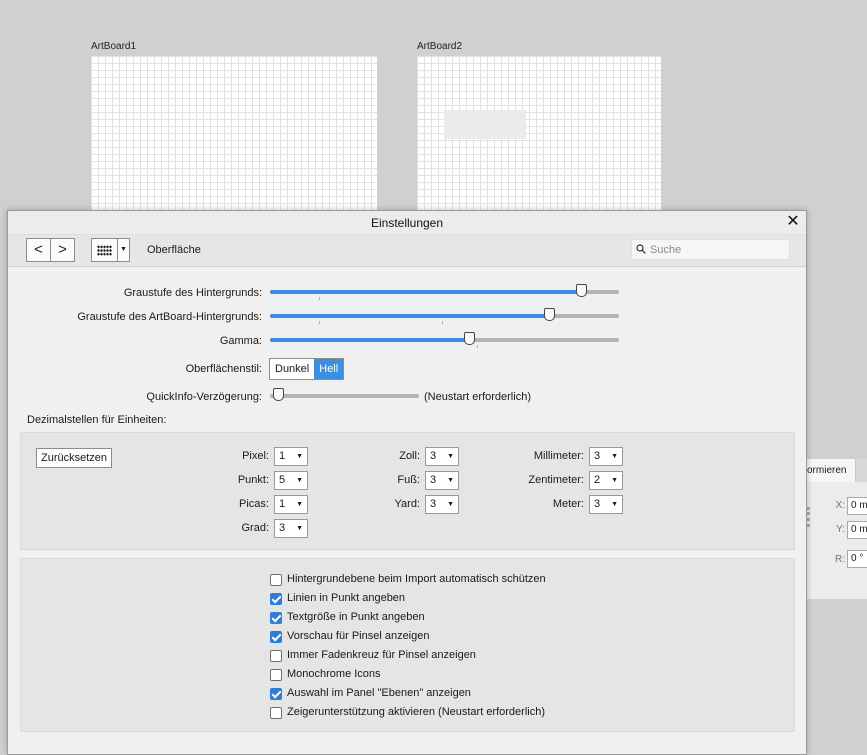  I want to click on tooltip-delay-slider, so click(344, 394).